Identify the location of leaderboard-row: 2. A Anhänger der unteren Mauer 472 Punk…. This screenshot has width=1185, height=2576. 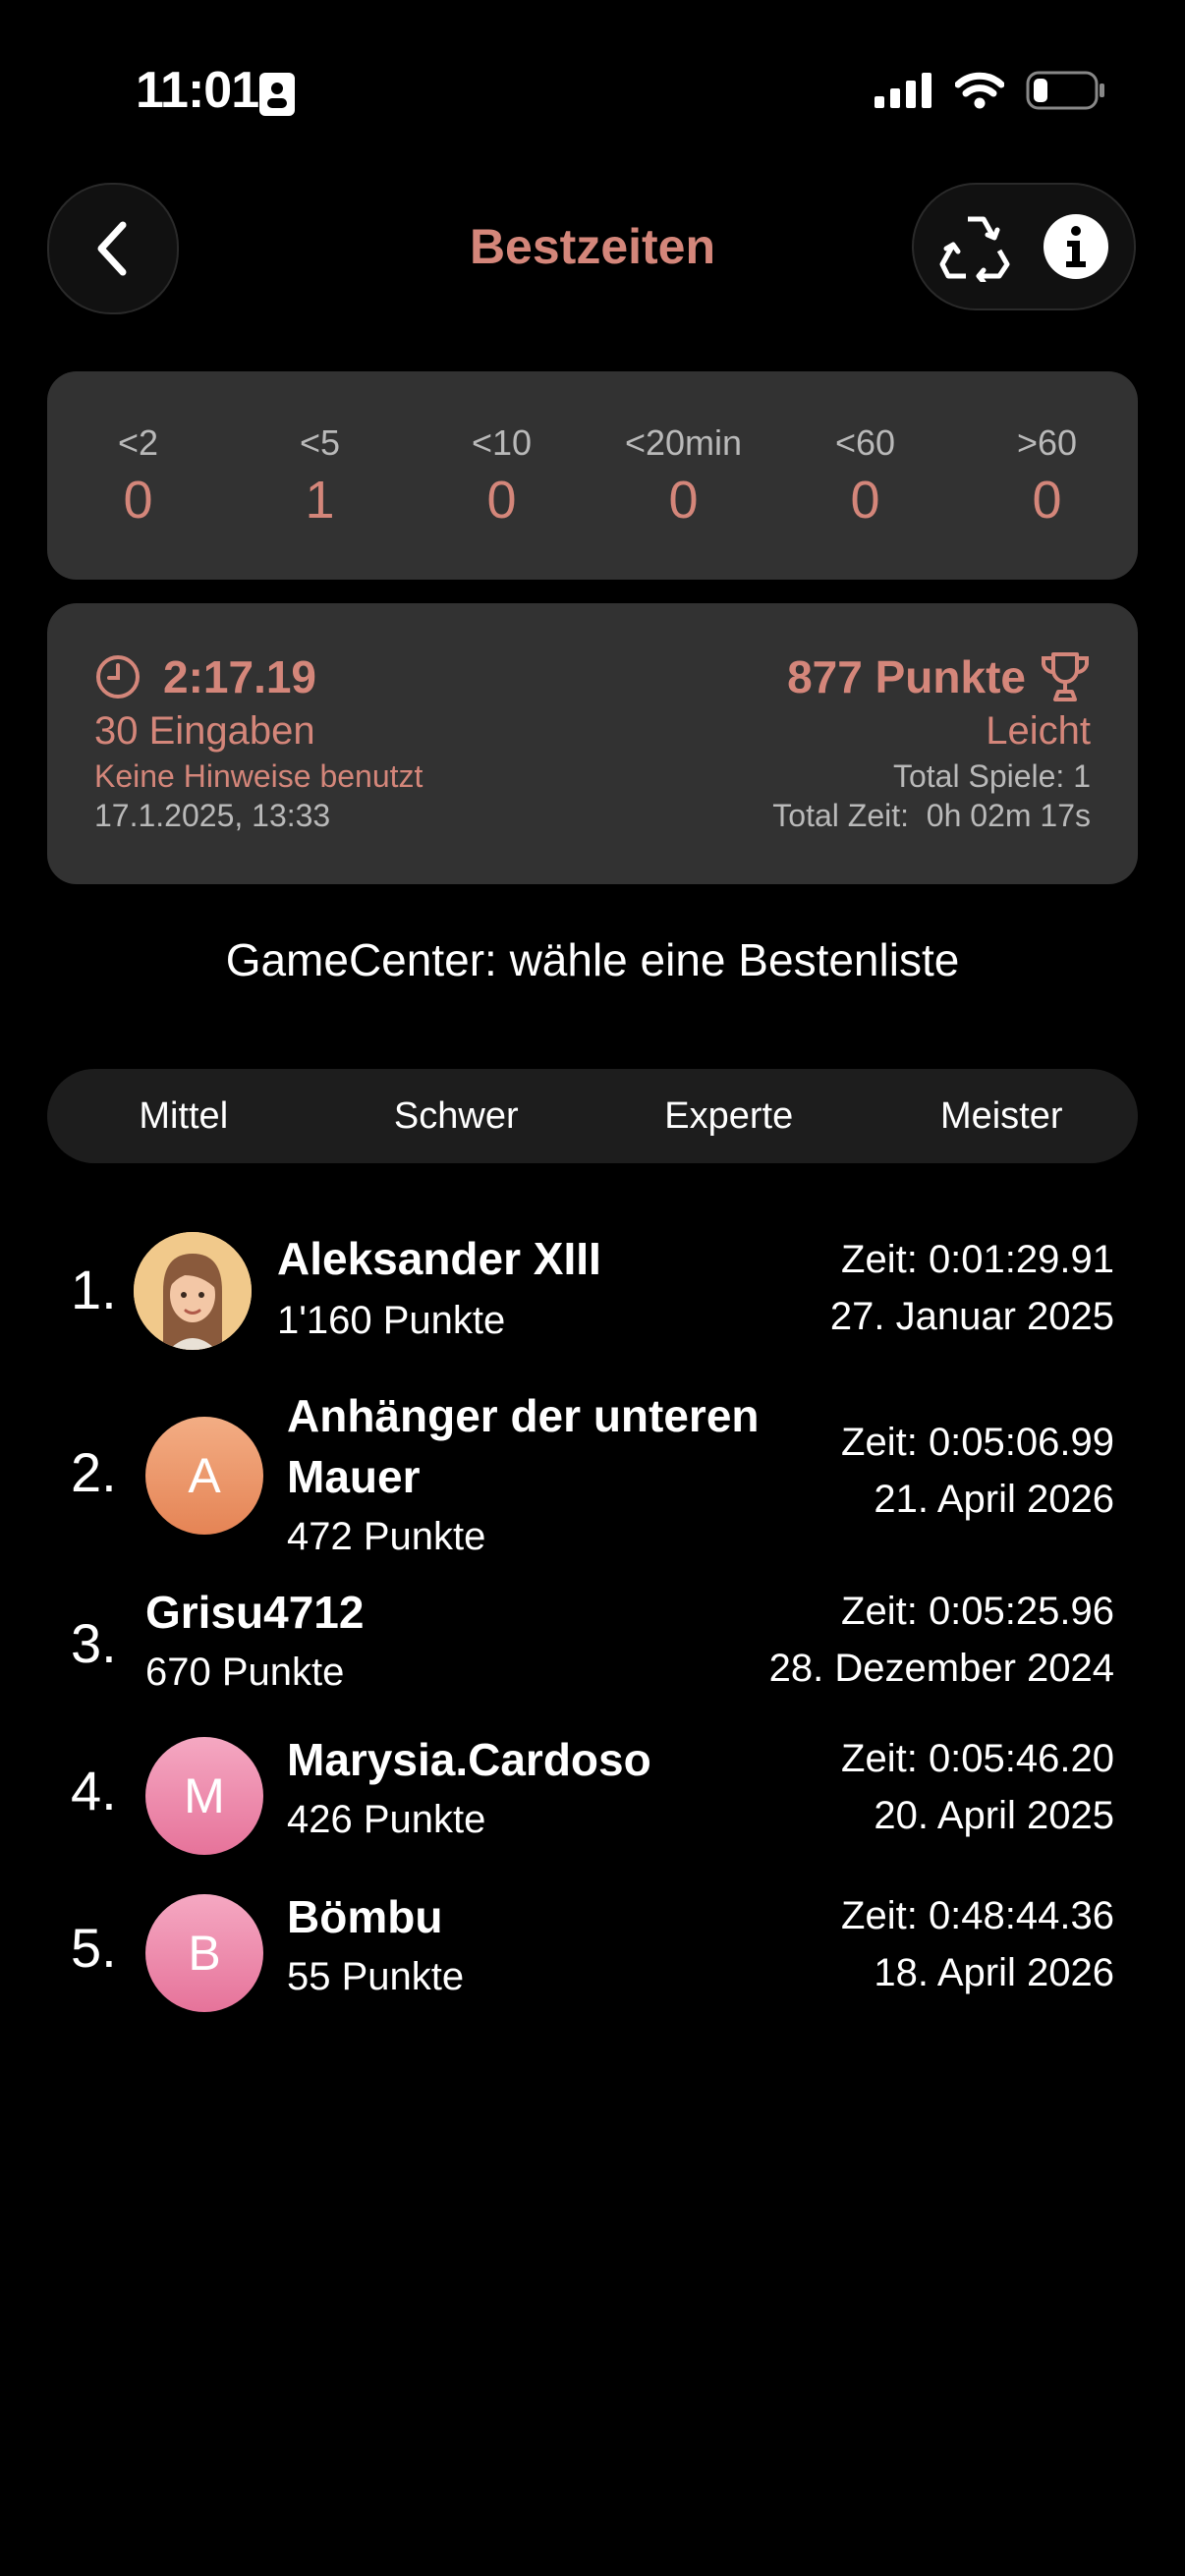
(592, 1473).